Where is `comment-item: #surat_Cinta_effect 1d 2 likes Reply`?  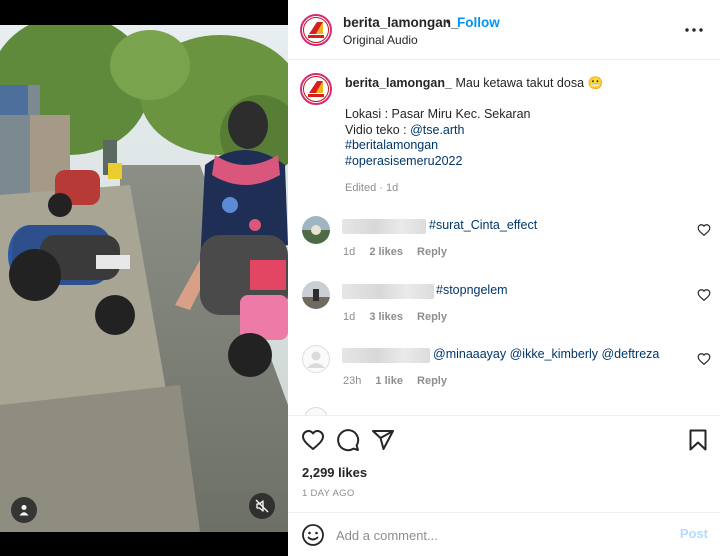
comment-item: #surat_Cinta_effect 1d 2 likes Reply is located at coordinates (504, 248).